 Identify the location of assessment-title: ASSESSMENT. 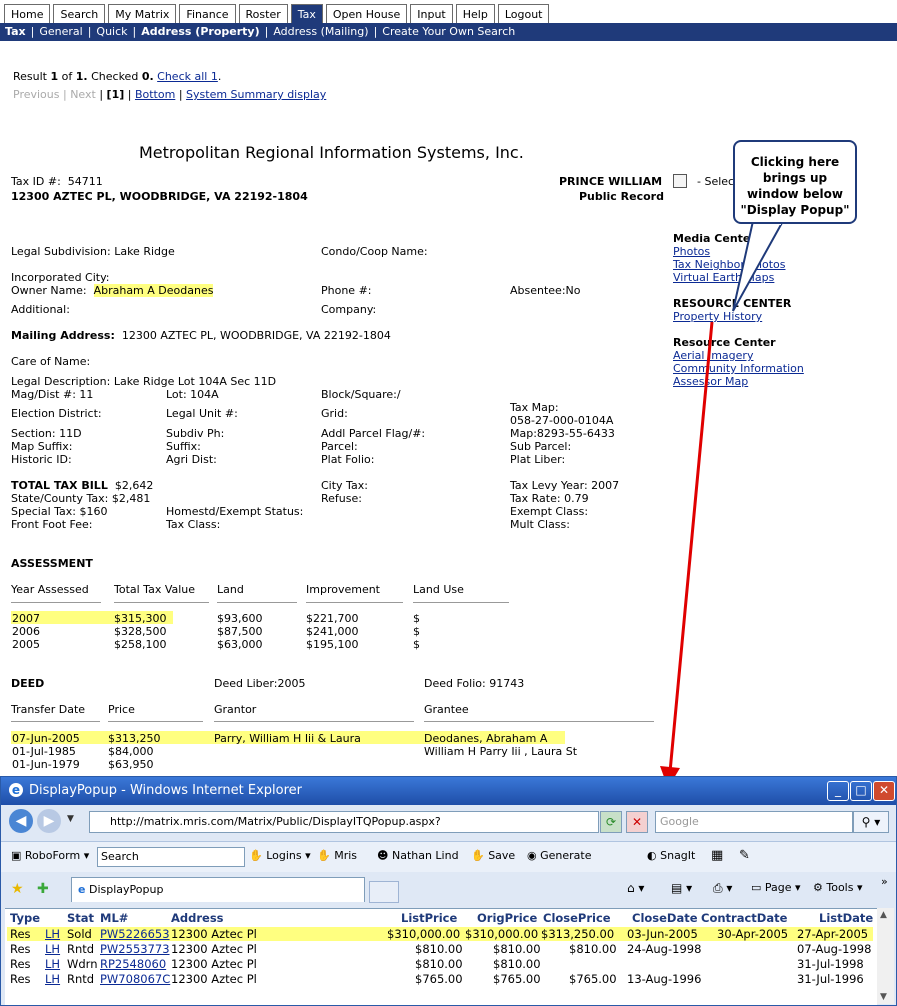
(52, 563).